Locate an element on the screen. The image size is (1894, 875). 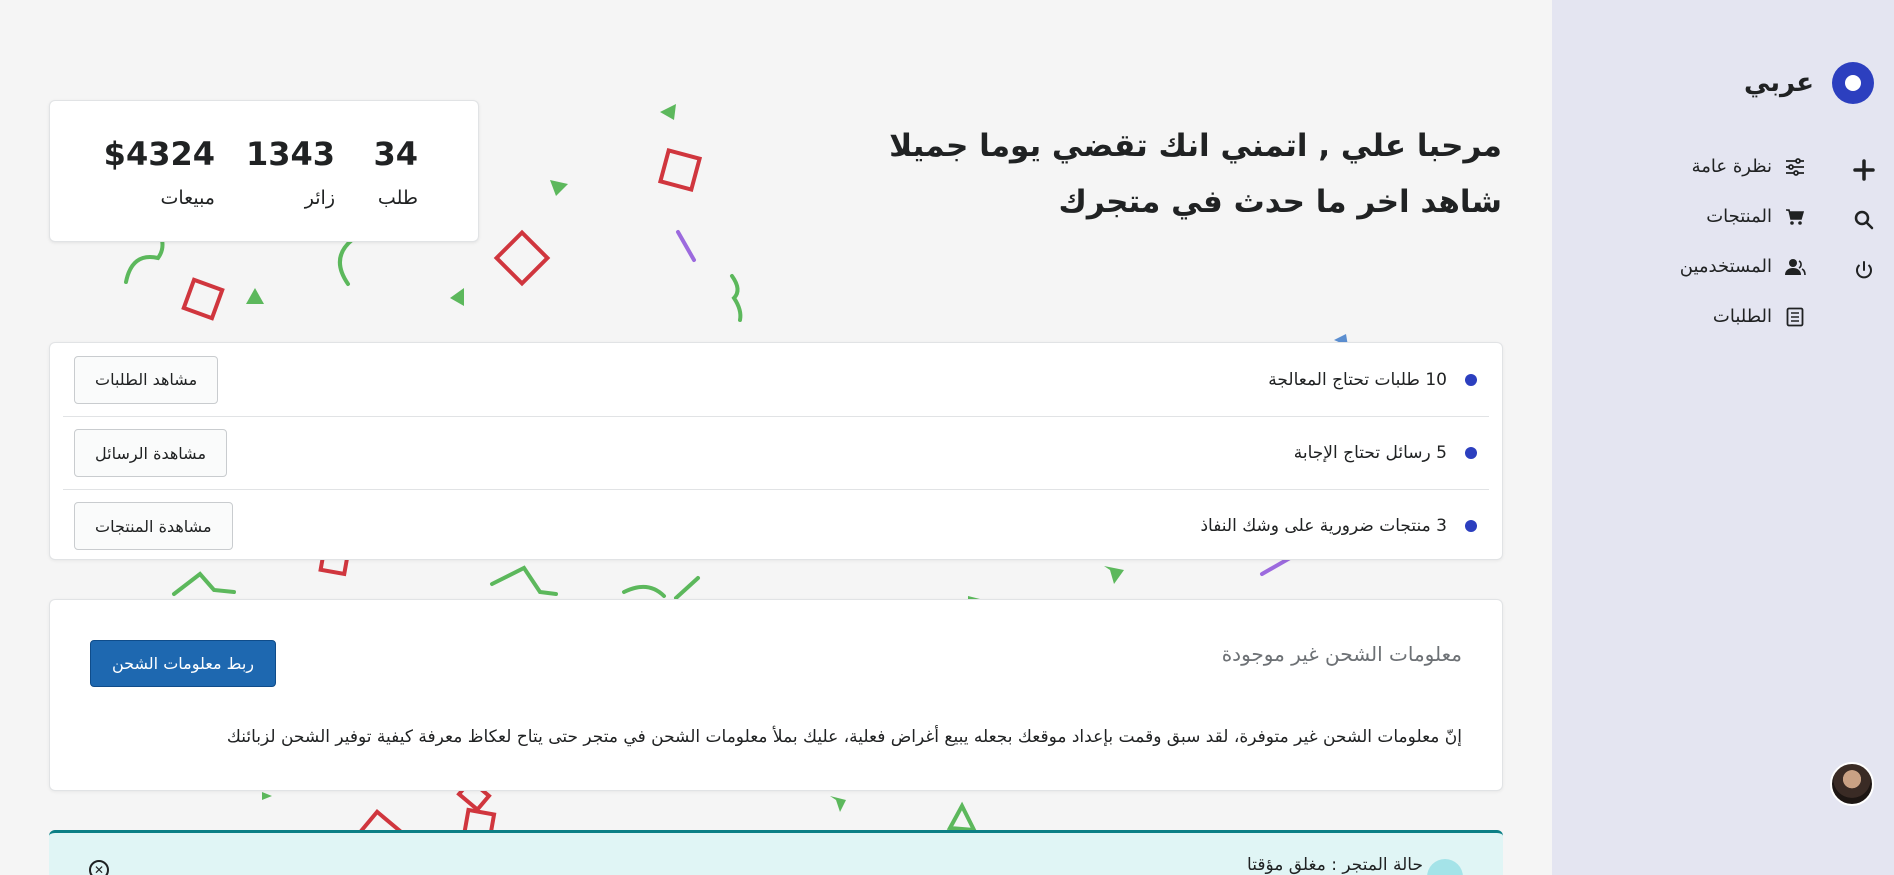
document-icon is located at coordinates (1795, 317).